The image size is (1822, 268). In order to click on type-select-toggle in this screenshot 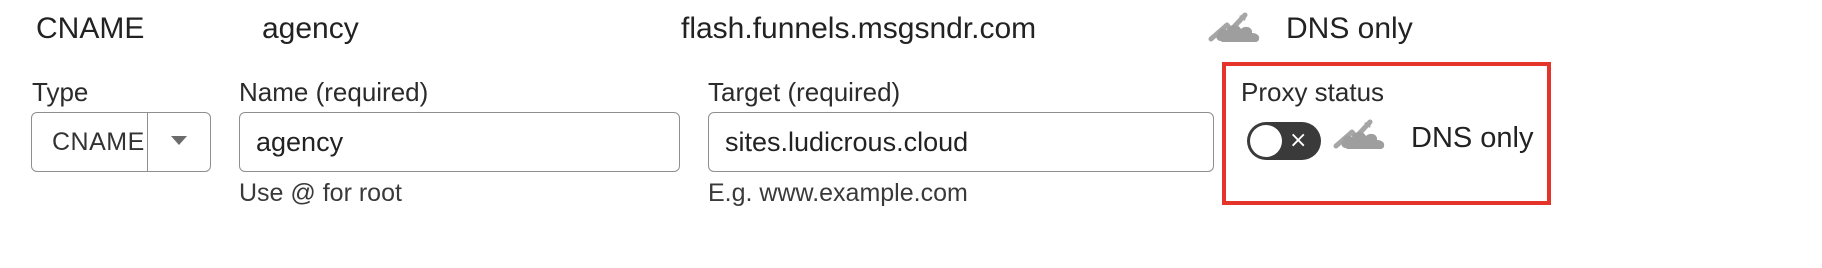, I will do `click(178, 142)`.